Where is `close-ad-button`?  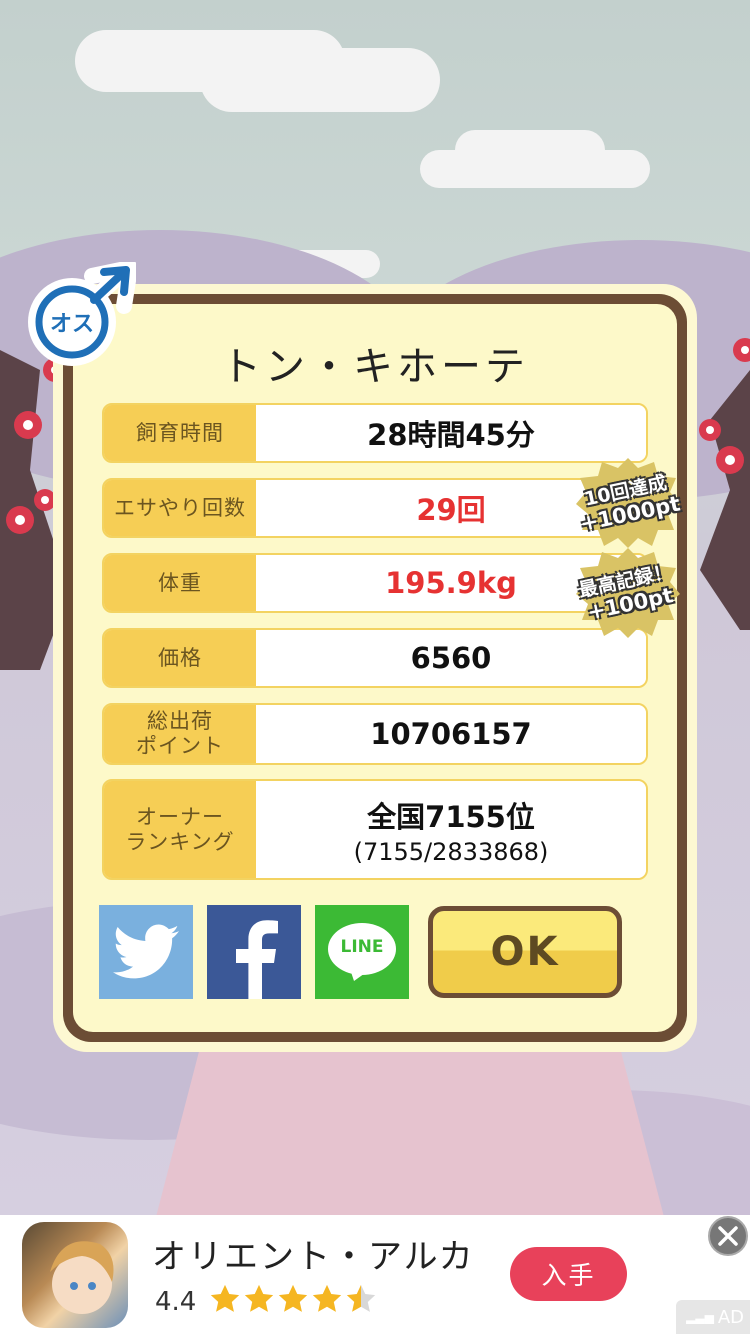
close-ad-button is located at coordinates (728, 1236).